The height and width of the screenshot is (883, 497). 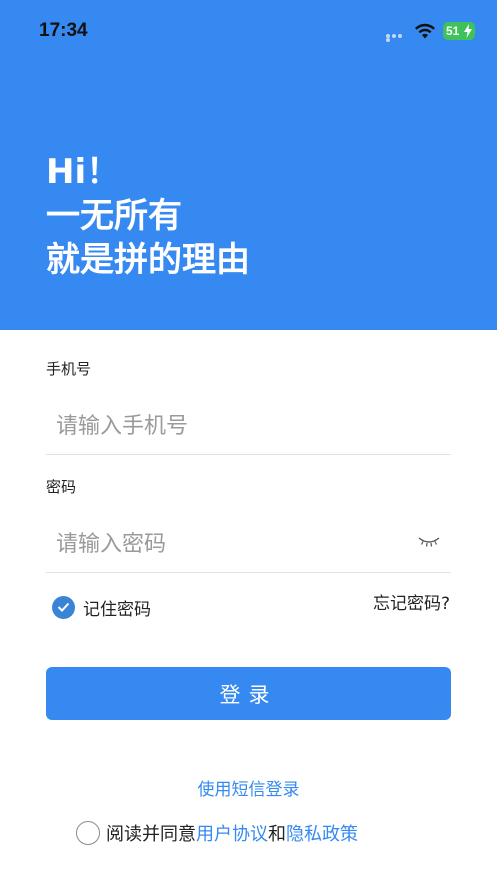 What do you see at coordinates (248, 454) in the screenshot?
I see `phone-divider` at bounding box center [248, 454].